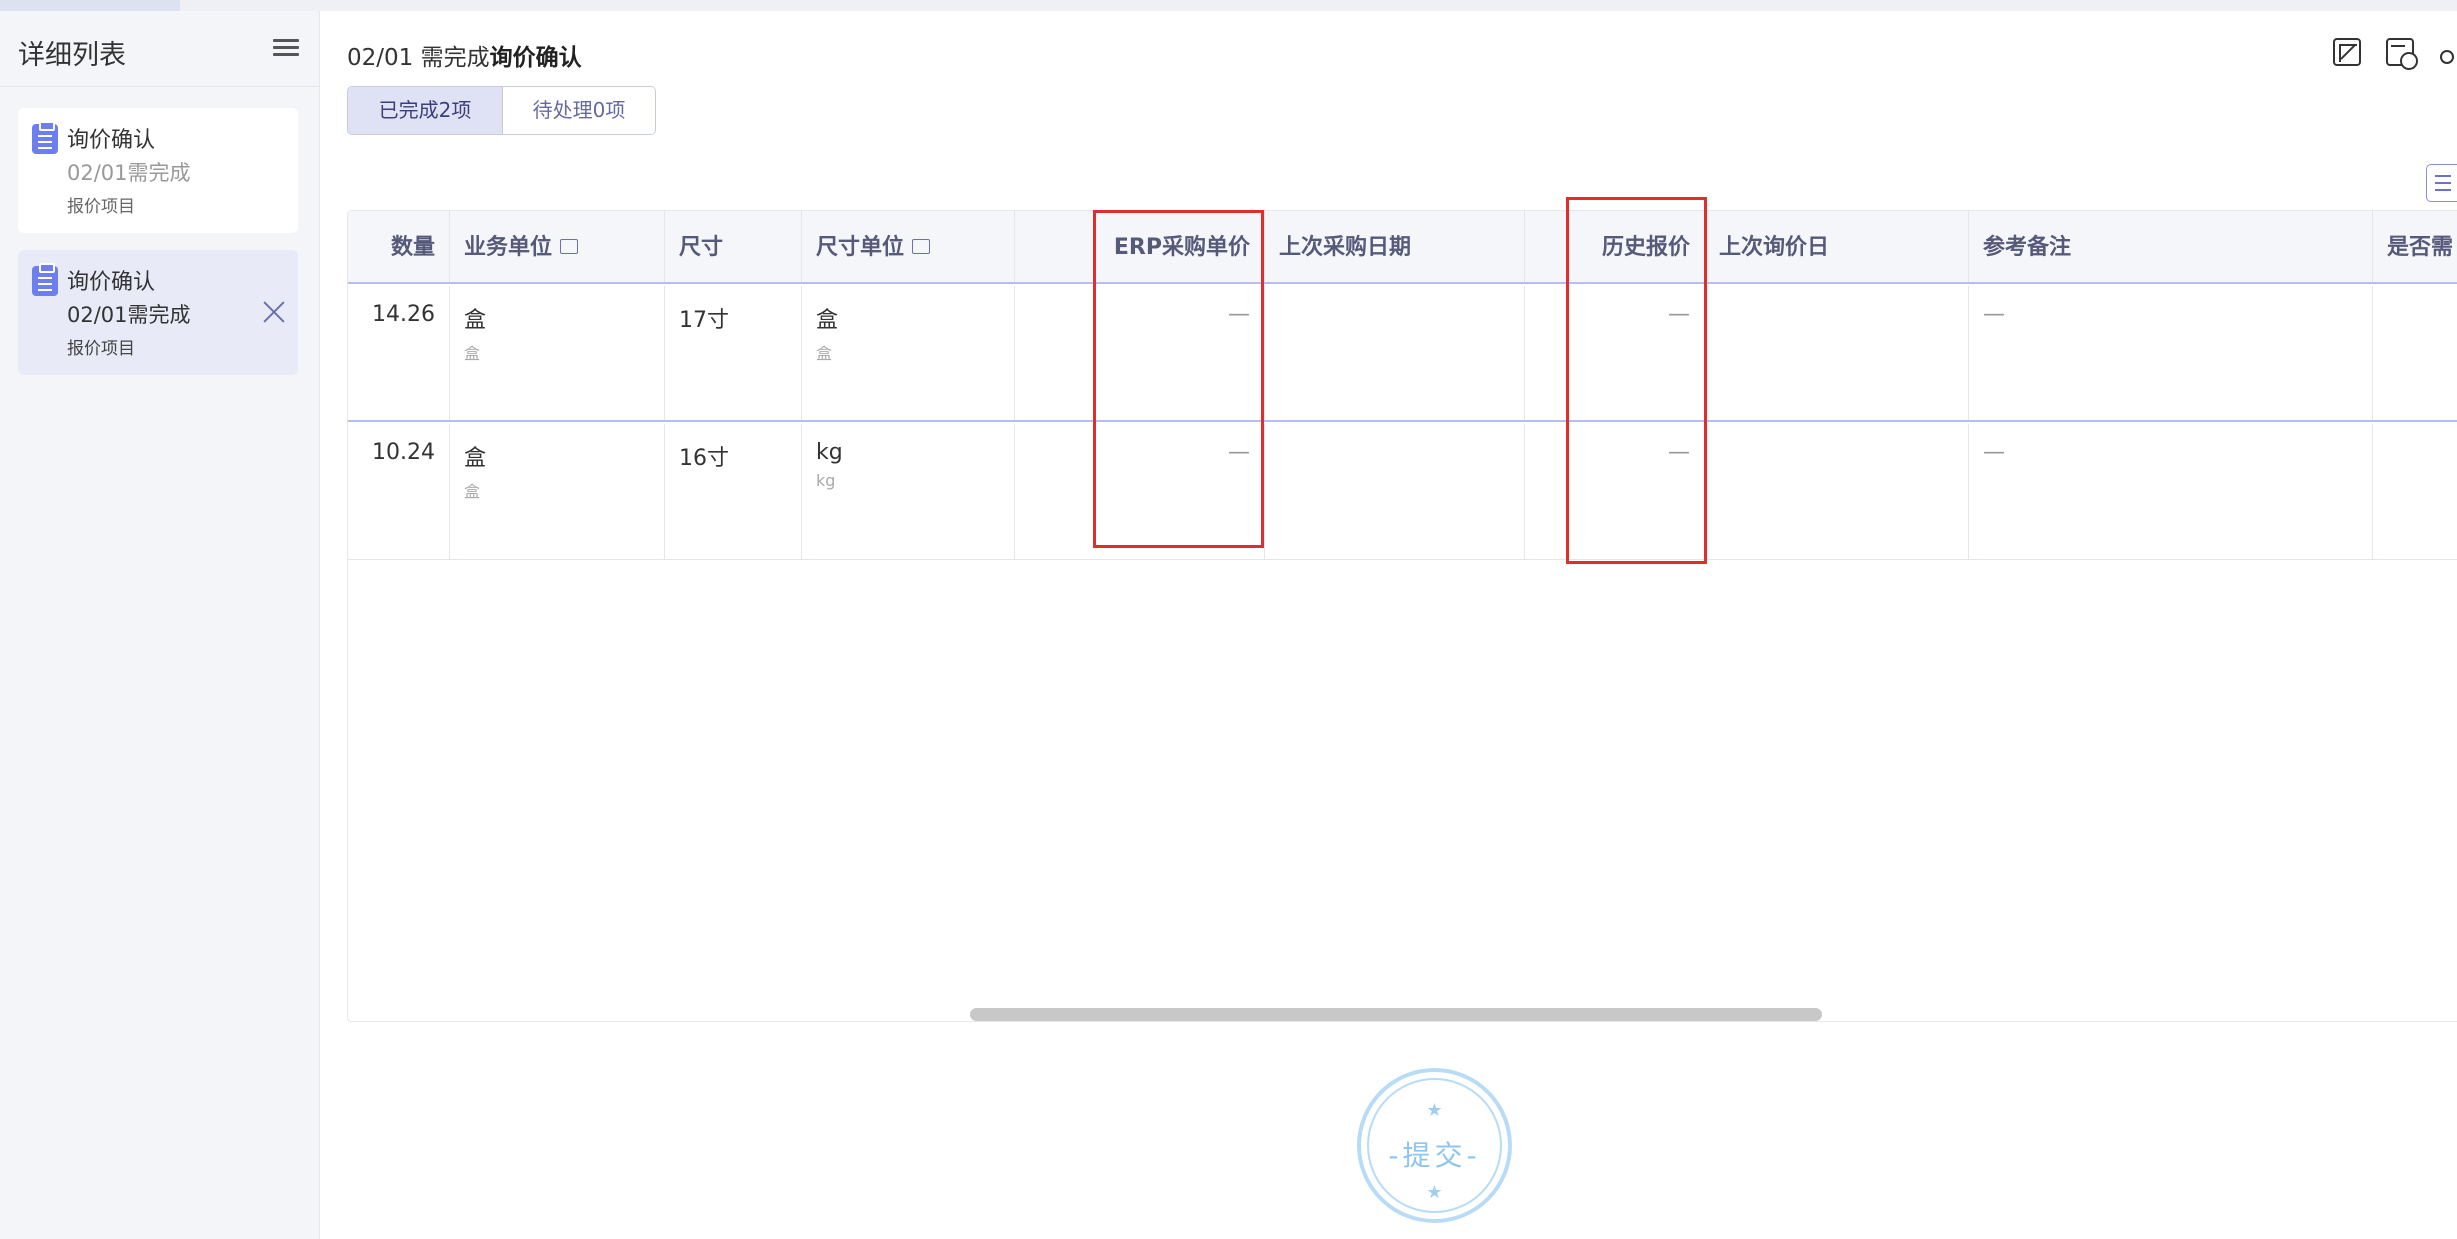 This screenshot has height=1239, width=2457. Describe the element at coordinates (1636, 380) in the screenshot. I see `highlight-box-history-price` at that location.